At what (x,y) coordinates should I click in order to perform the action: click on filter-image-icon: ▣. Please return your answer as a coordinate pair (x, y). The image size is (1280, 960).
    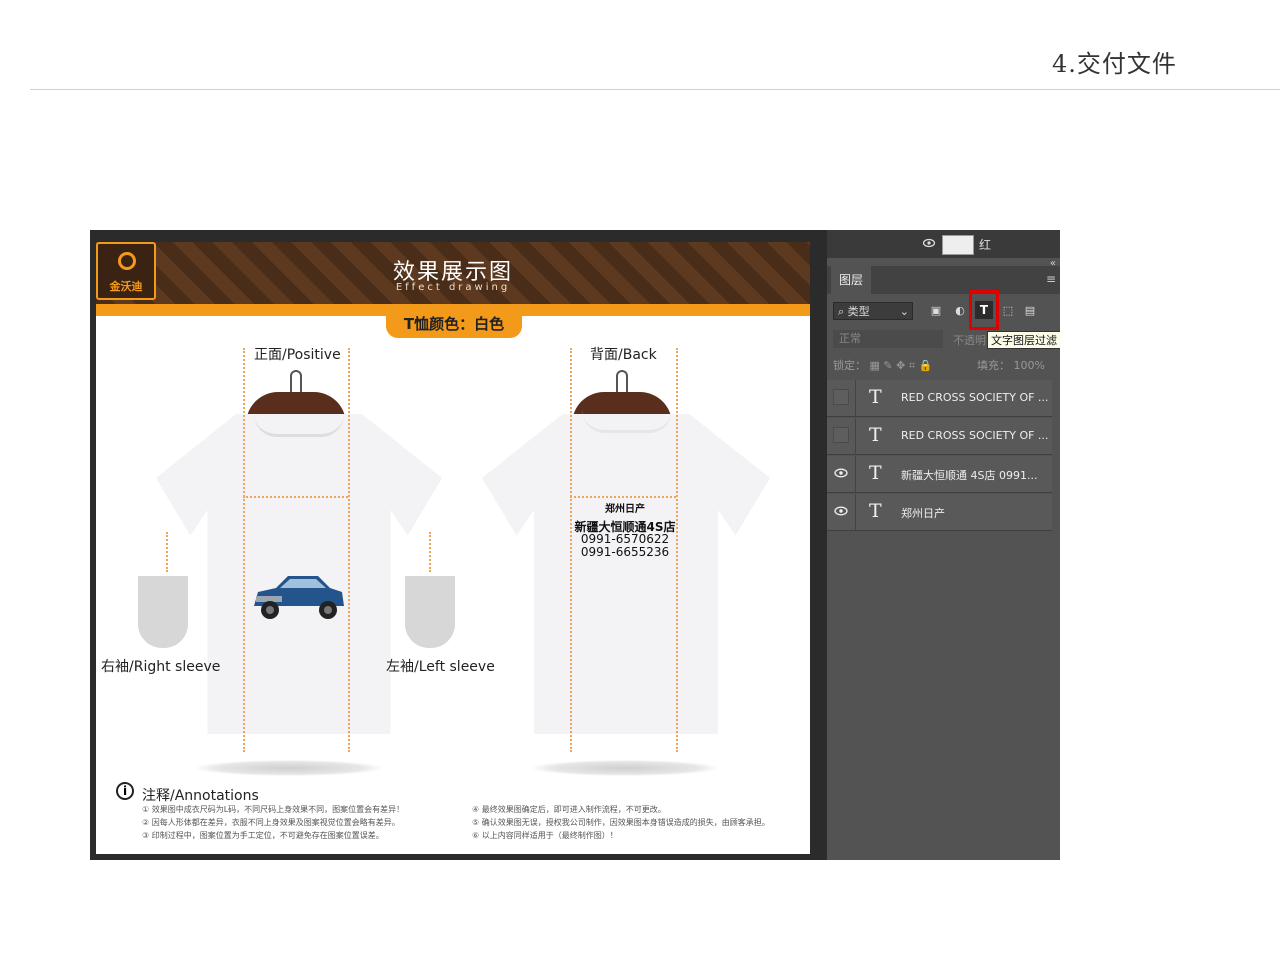
    Looking at the image, I should click on (936, 311).